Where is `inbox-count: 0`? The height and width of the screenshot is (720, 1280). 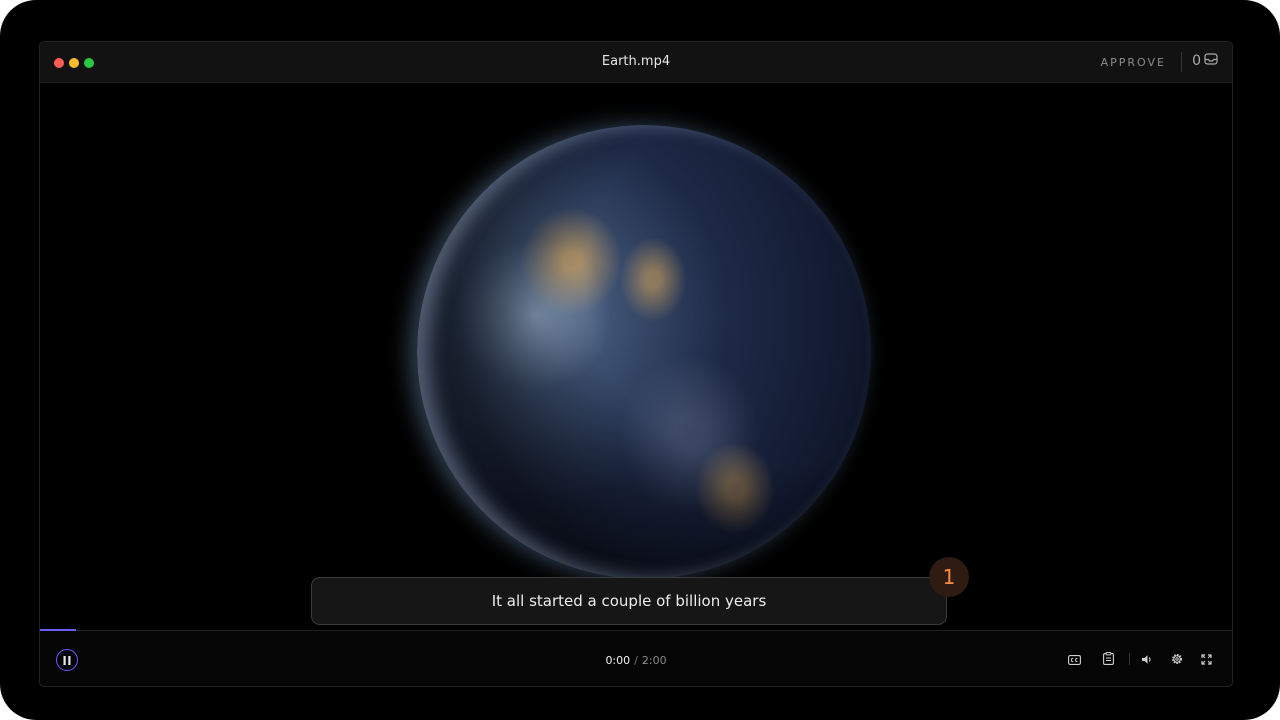 inbox-count: 0 is located at coordinates (1196, 61).